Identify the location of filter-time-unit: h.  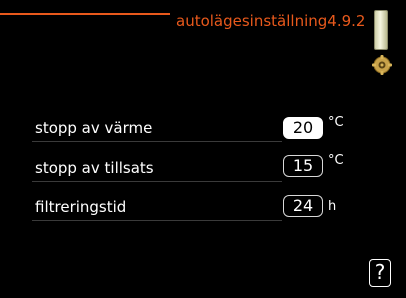
(332, 206).